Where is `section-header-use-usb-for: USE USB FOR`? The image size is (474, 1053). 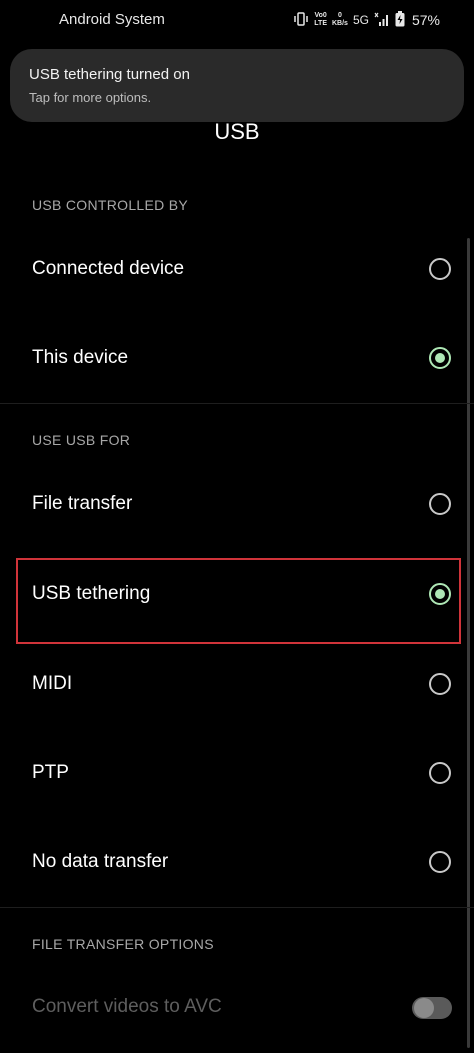 section-header-use-usb-for: USE USB FOR is located at coordinates (81, 440).